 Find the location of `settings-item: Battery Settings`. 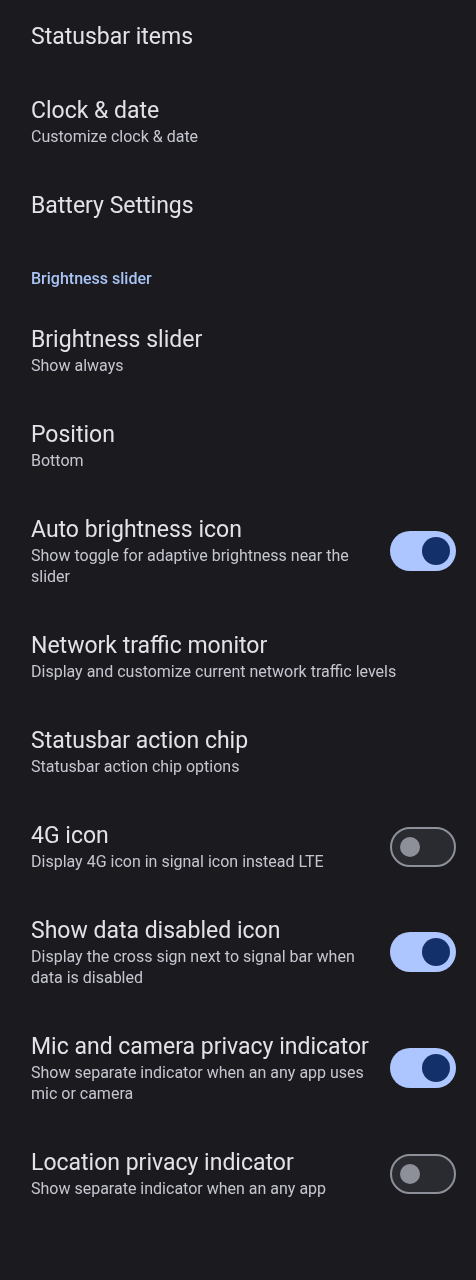

settings-item: Battery Settings is located at coordinates (238, 206).